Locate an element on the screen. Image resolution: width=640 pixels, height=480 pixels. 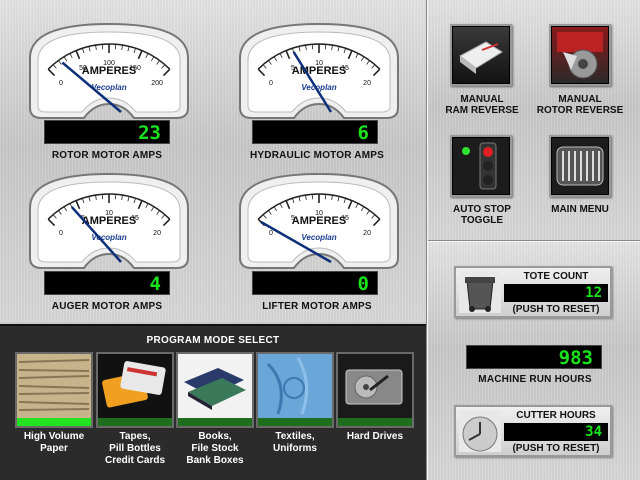
books-icon is located at coordinates (215, 386).